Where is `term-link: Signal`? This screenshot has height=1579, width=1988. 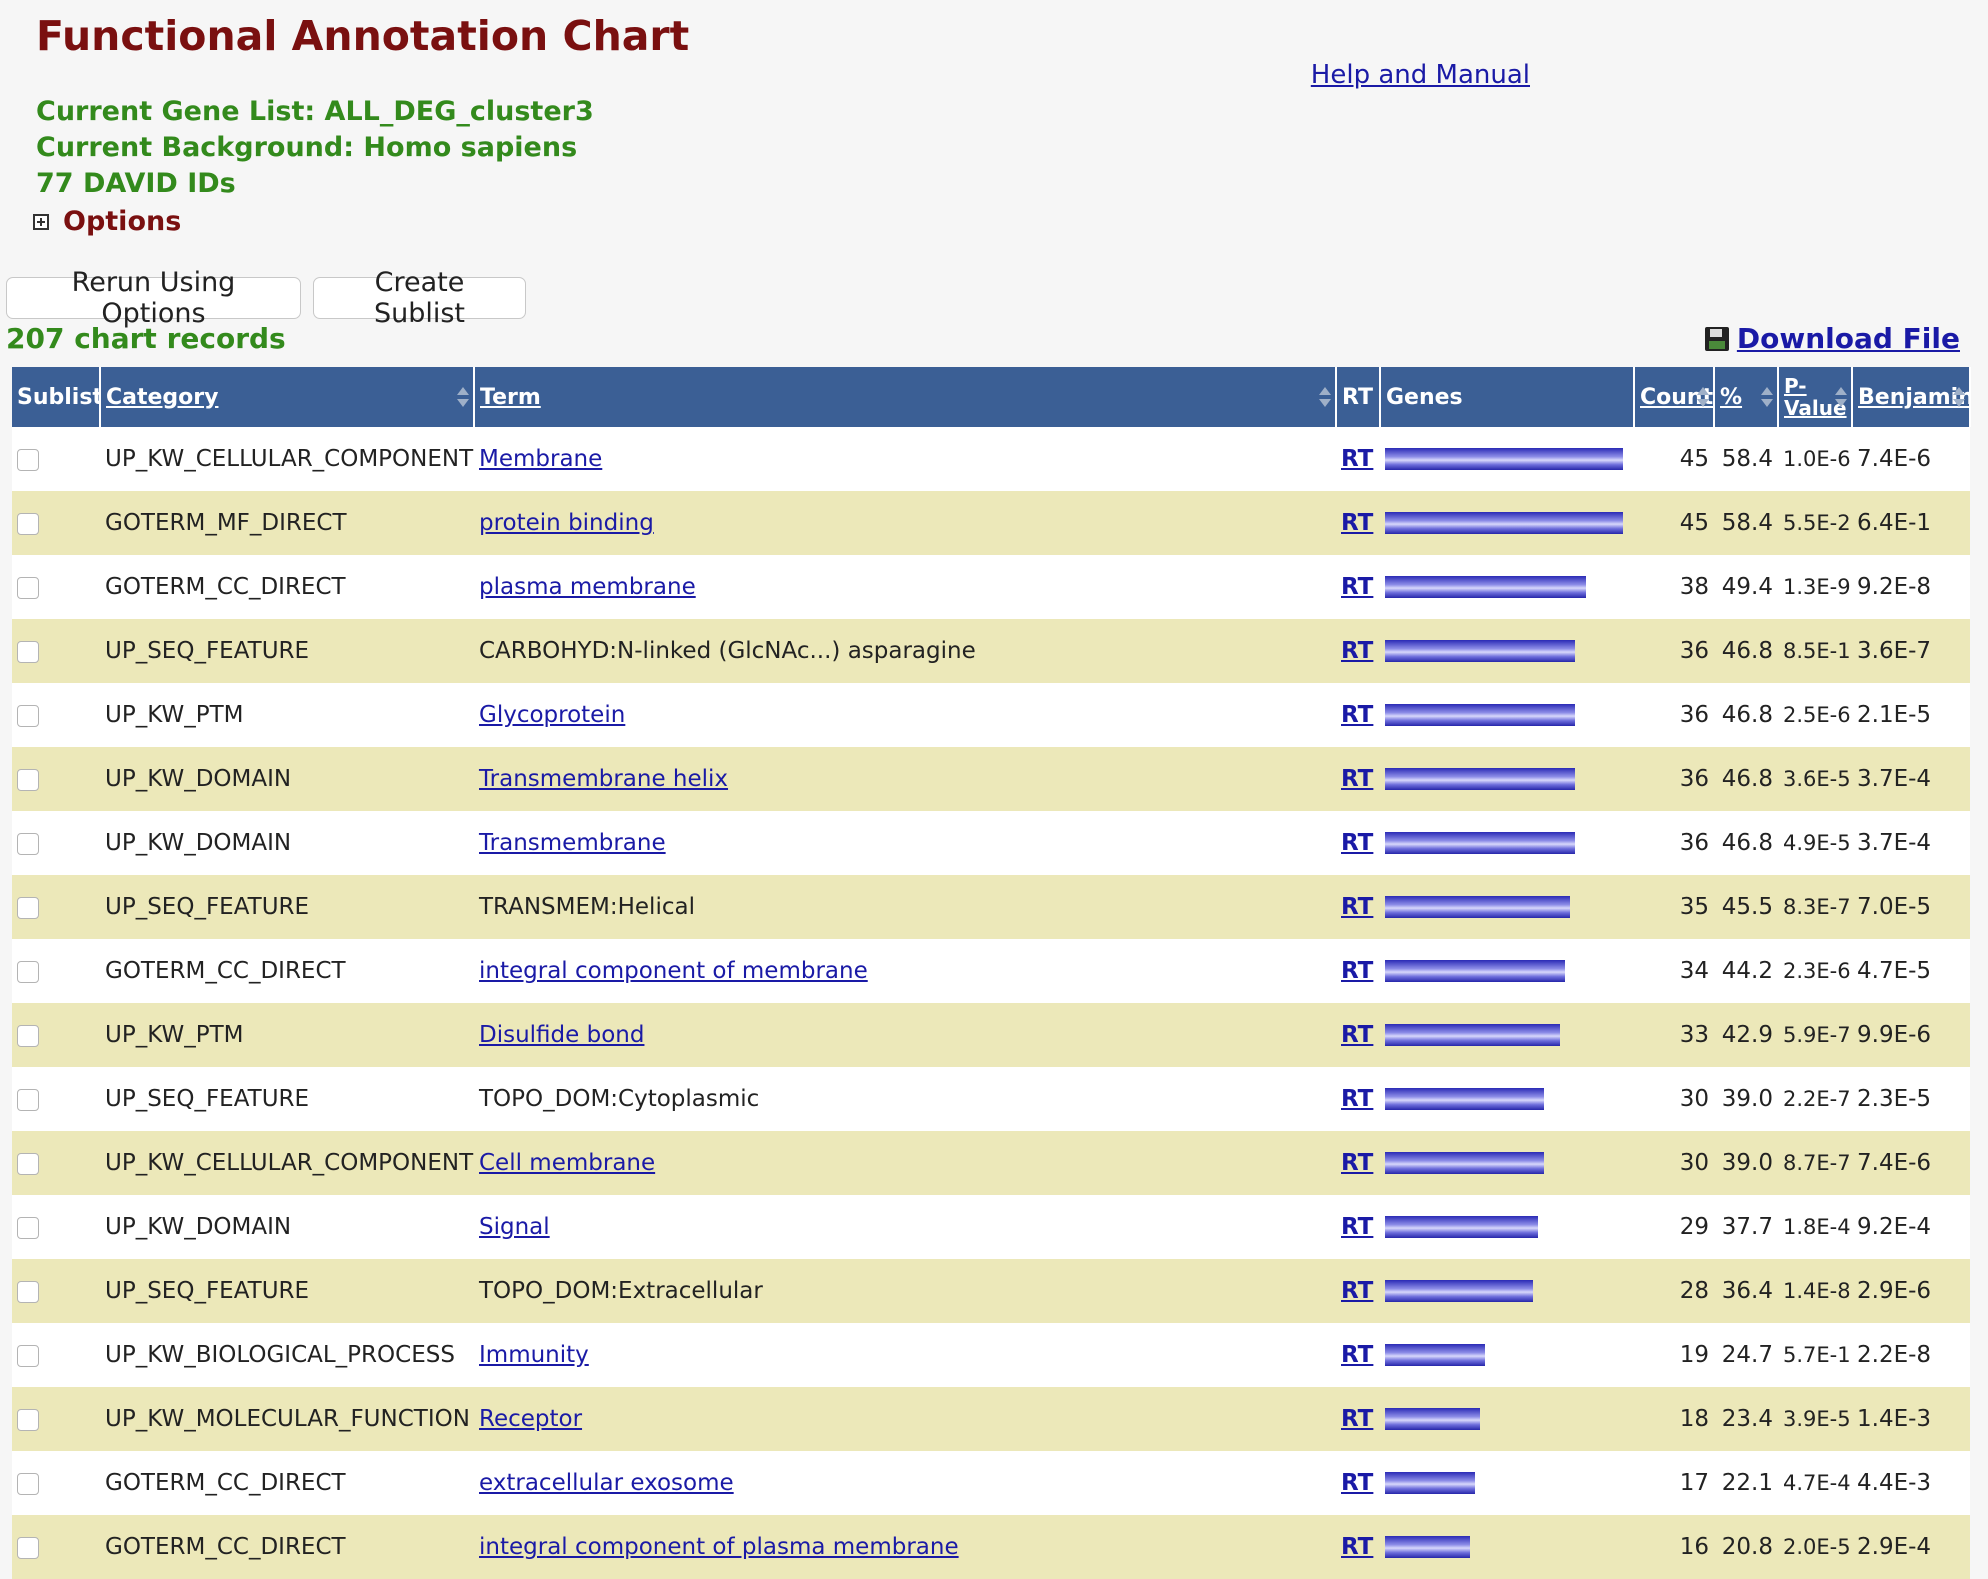 term-link: Signal is located at coordinates (514, 1227).